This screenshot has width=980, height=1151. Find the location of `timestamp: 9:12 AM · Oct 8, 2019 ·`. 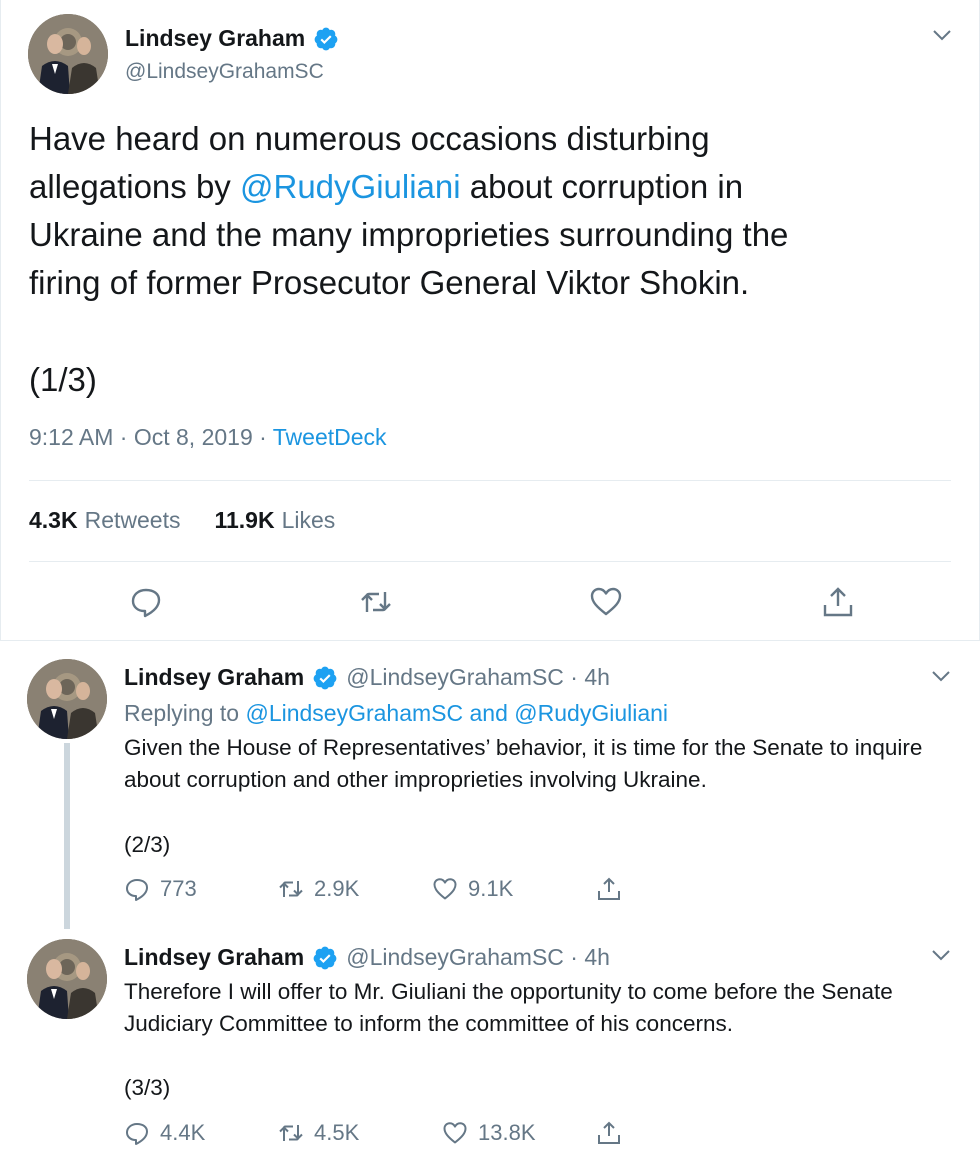

timestamp: 9:12 AM · Oct 8, 2019 · is located at coordinates (151, 437).